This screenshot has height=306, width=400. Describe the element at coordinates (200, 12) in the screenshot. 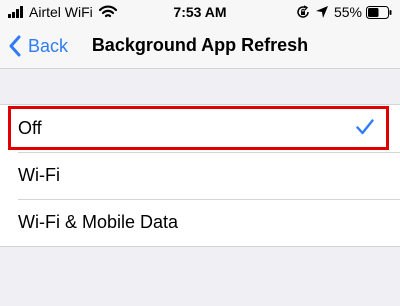

I see `status-bar: Airtel WiFi 7:53 AM 55%` at that location.